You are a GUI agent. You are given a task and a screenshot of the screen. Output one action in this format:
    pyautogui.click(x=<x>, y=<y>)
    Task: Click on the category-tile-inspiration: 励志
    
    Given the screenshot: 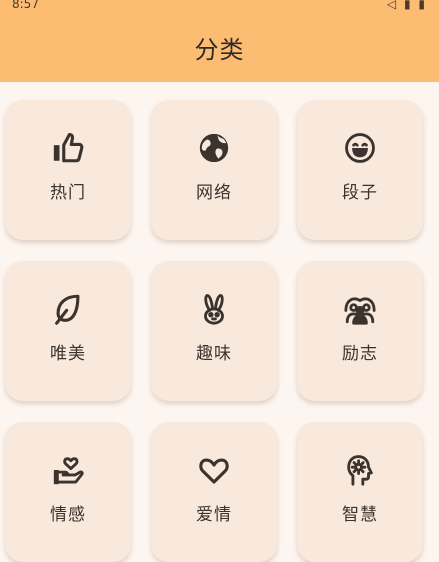 What is the action you would take?
    pyautogui.click(x=360, y=331)
    